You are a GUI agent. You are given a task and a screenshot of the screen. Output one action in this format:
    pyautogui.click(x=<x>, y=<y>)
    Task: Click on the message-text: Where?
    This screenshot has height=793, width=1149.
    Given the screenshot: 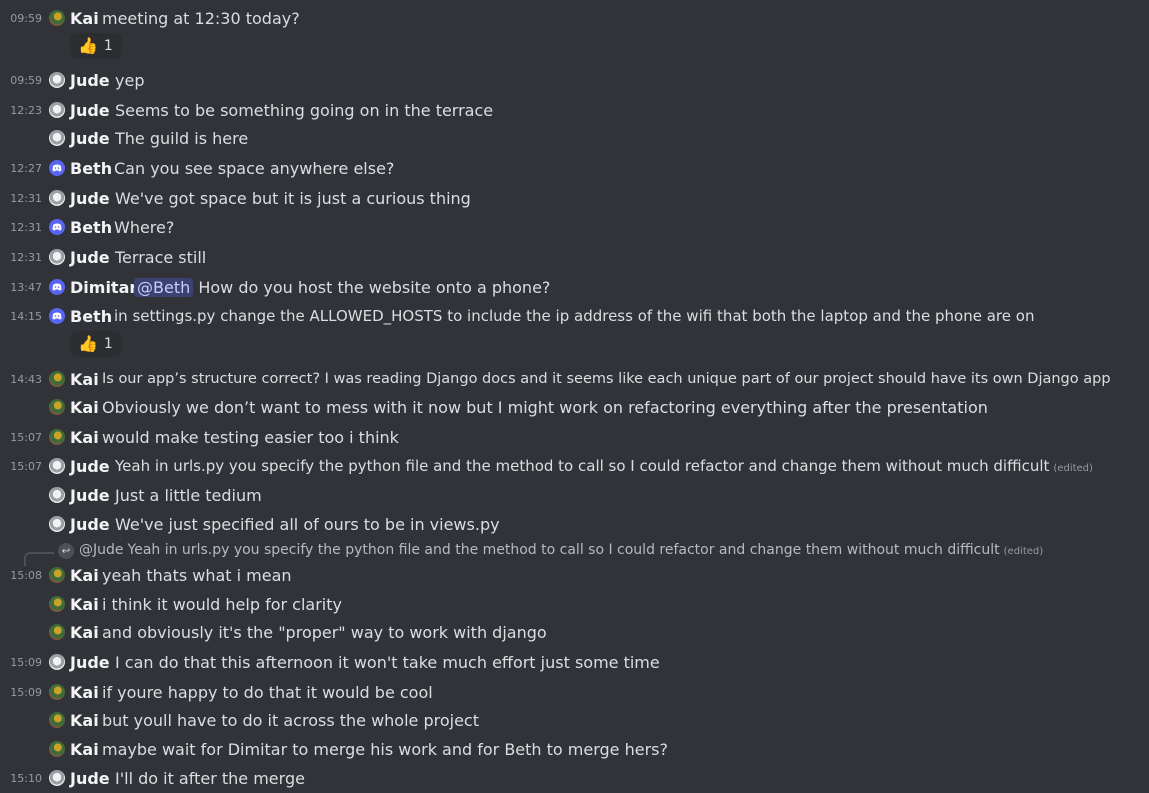 What is the action you would take?
    pyautogui.click(x=144, y=227)
    